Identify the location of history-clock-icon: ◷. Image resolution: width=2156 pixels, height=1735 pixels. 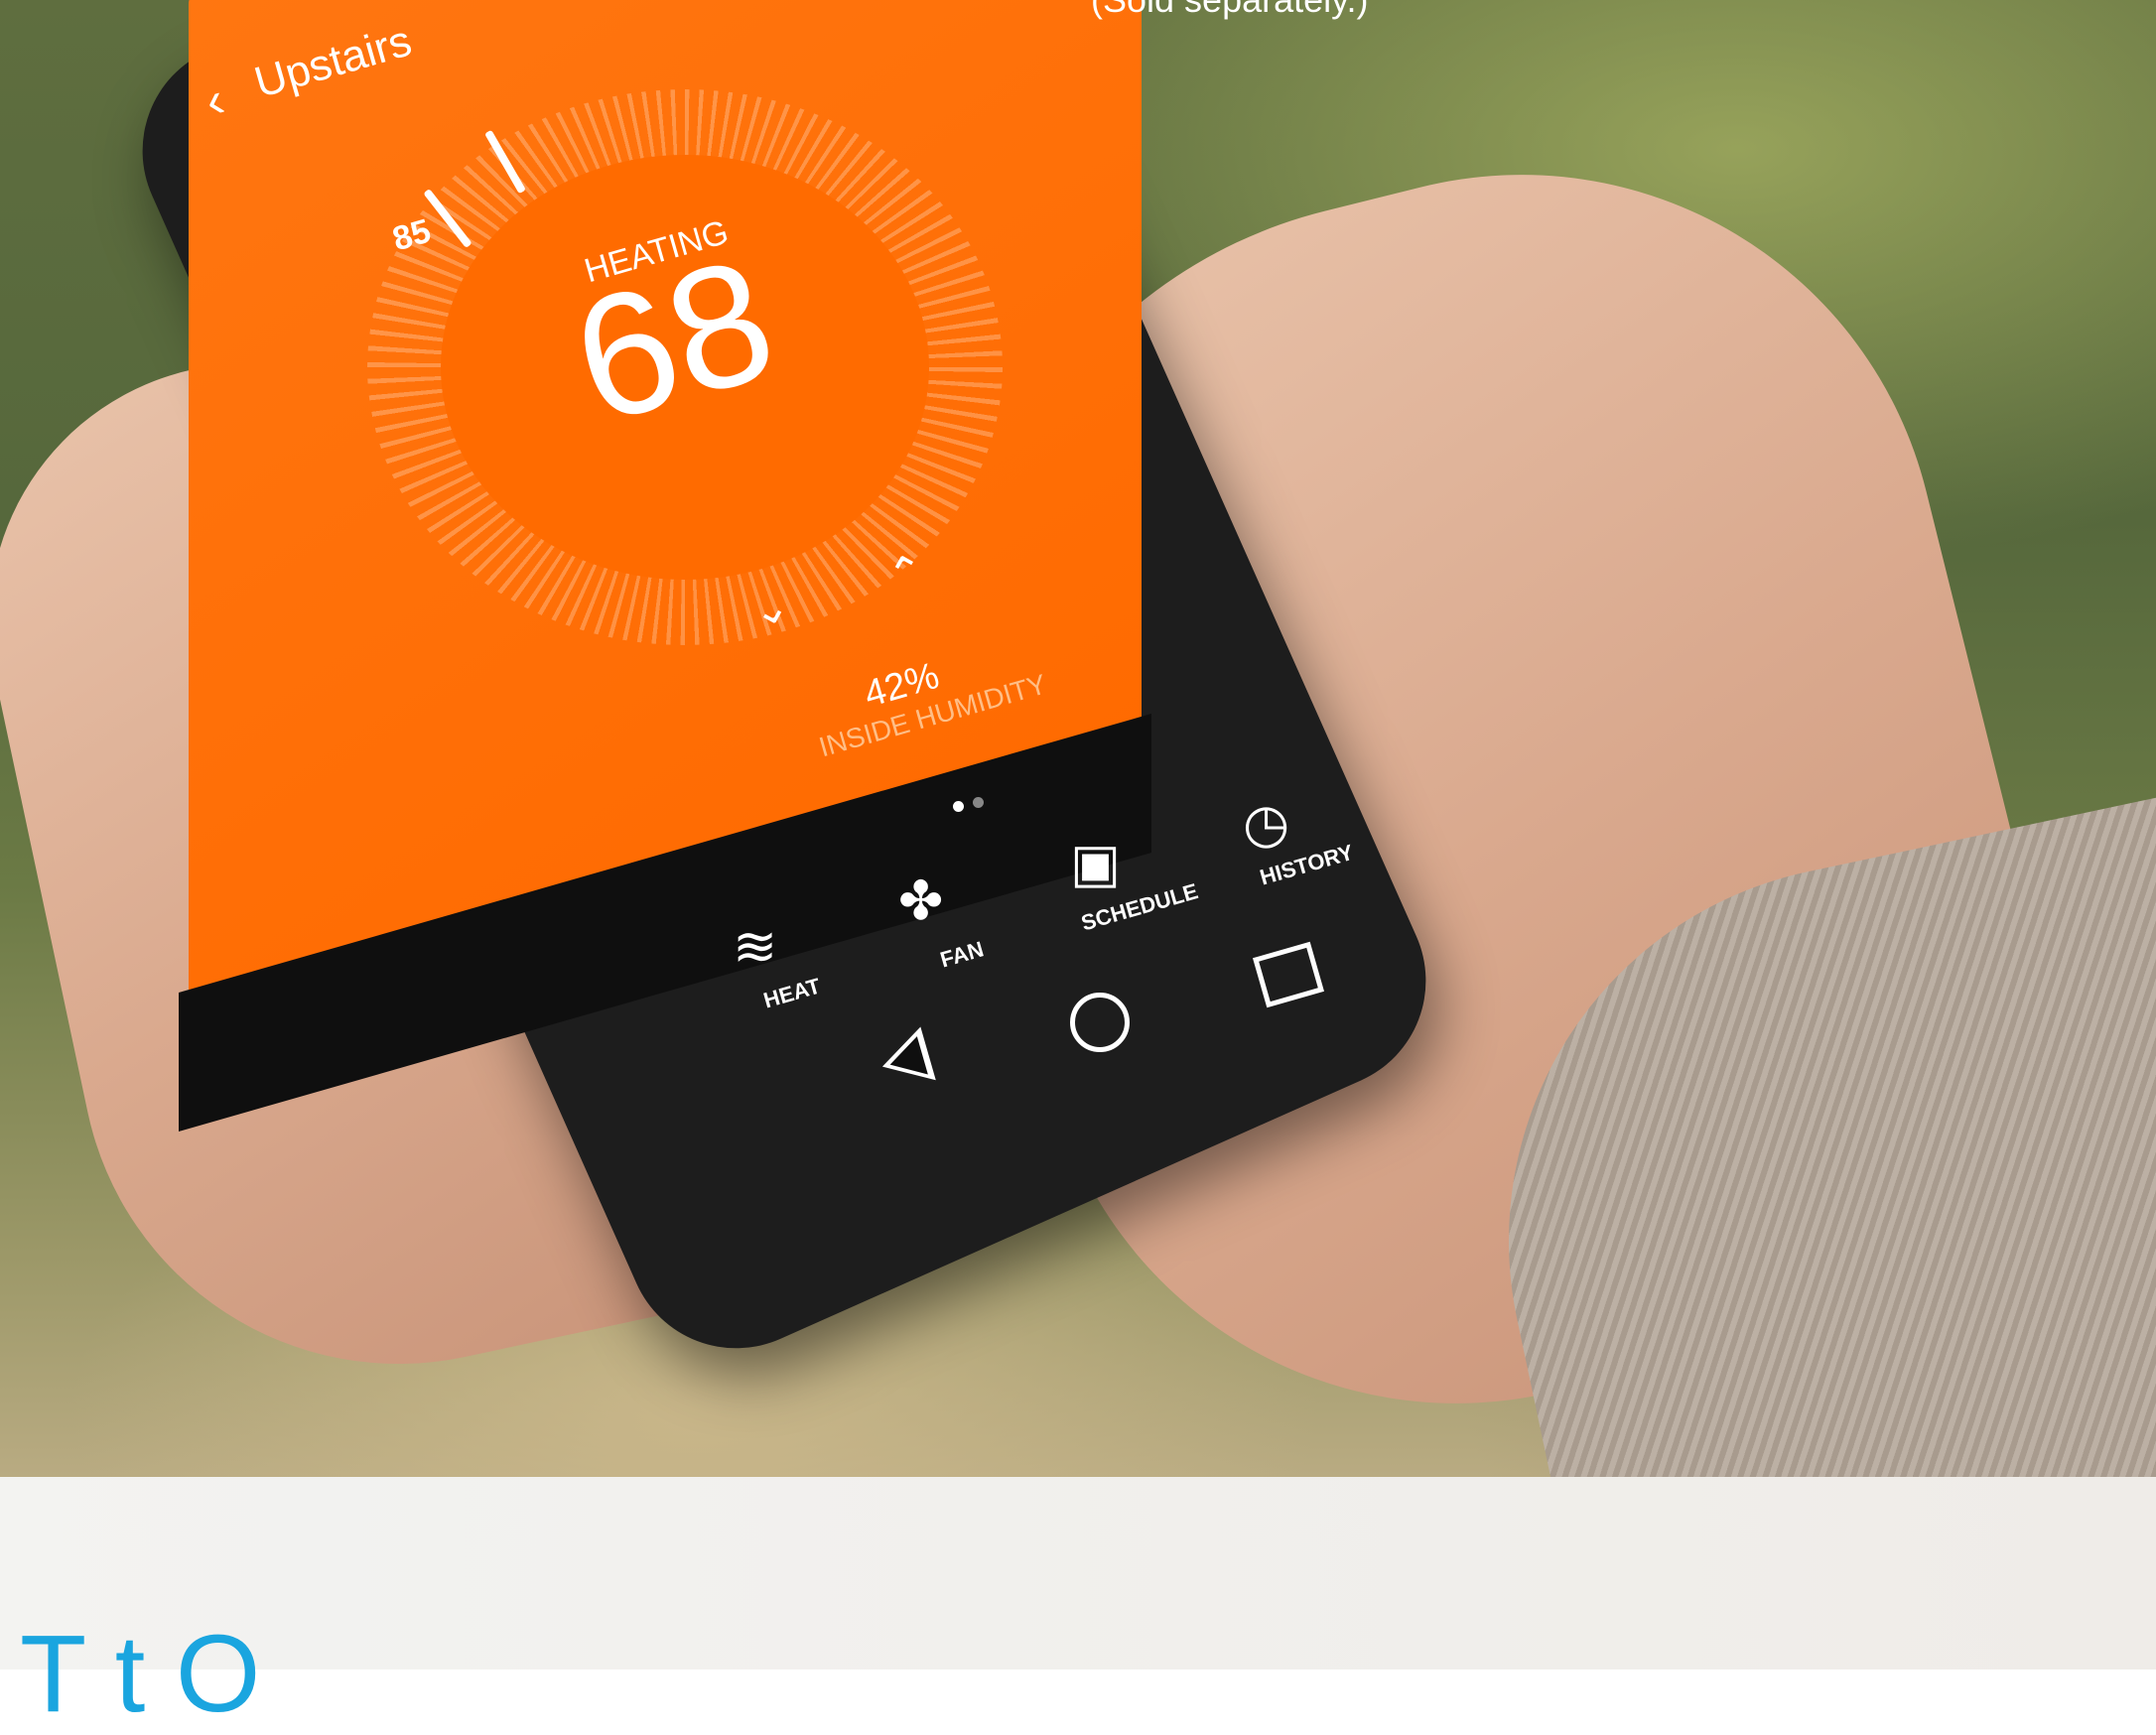
(1266, 823).